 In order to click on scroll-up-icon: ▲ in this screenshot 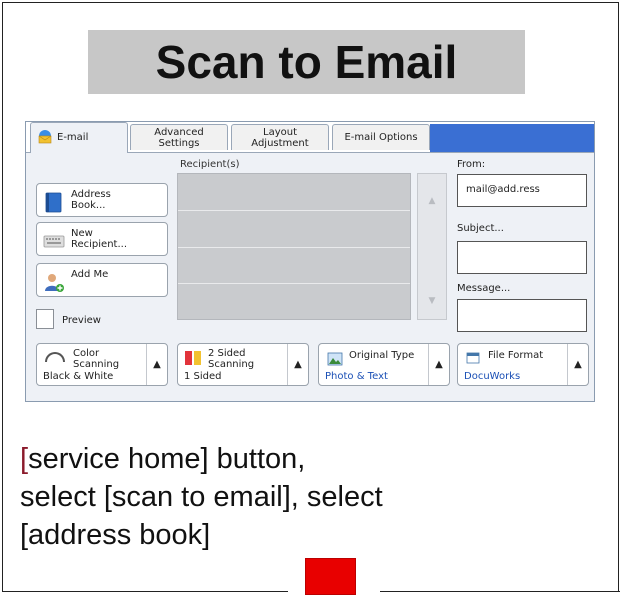, I will do `click(432, 201)`.